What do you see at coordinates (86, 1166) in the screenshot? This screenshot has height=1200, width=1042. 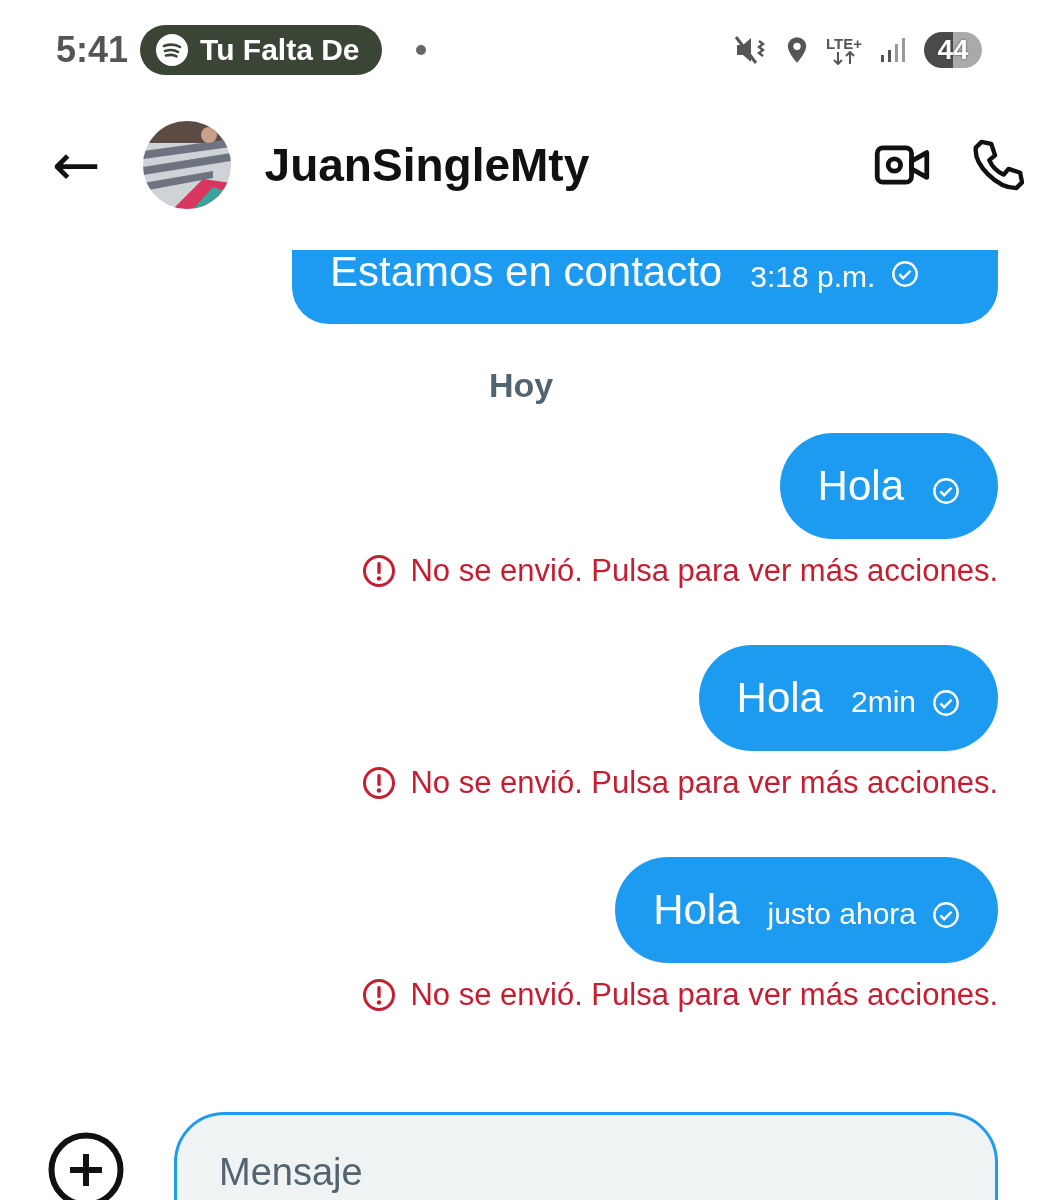 I see `add-icon` at bounding box center [86, 1166].